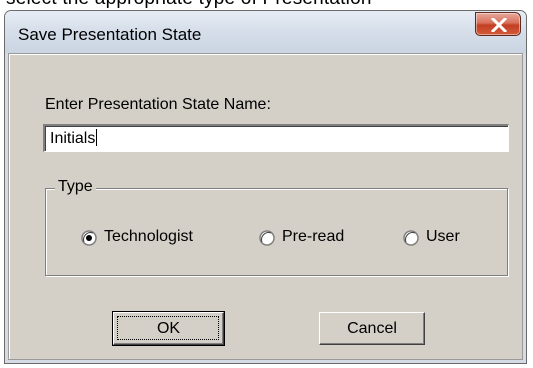 The width and height of the screenshot is (533, 368). What do you see at coordinates (148, 236) in the screenshot?
I see `radio-technologist-label: Technologist` at bounding box center [148, 236].